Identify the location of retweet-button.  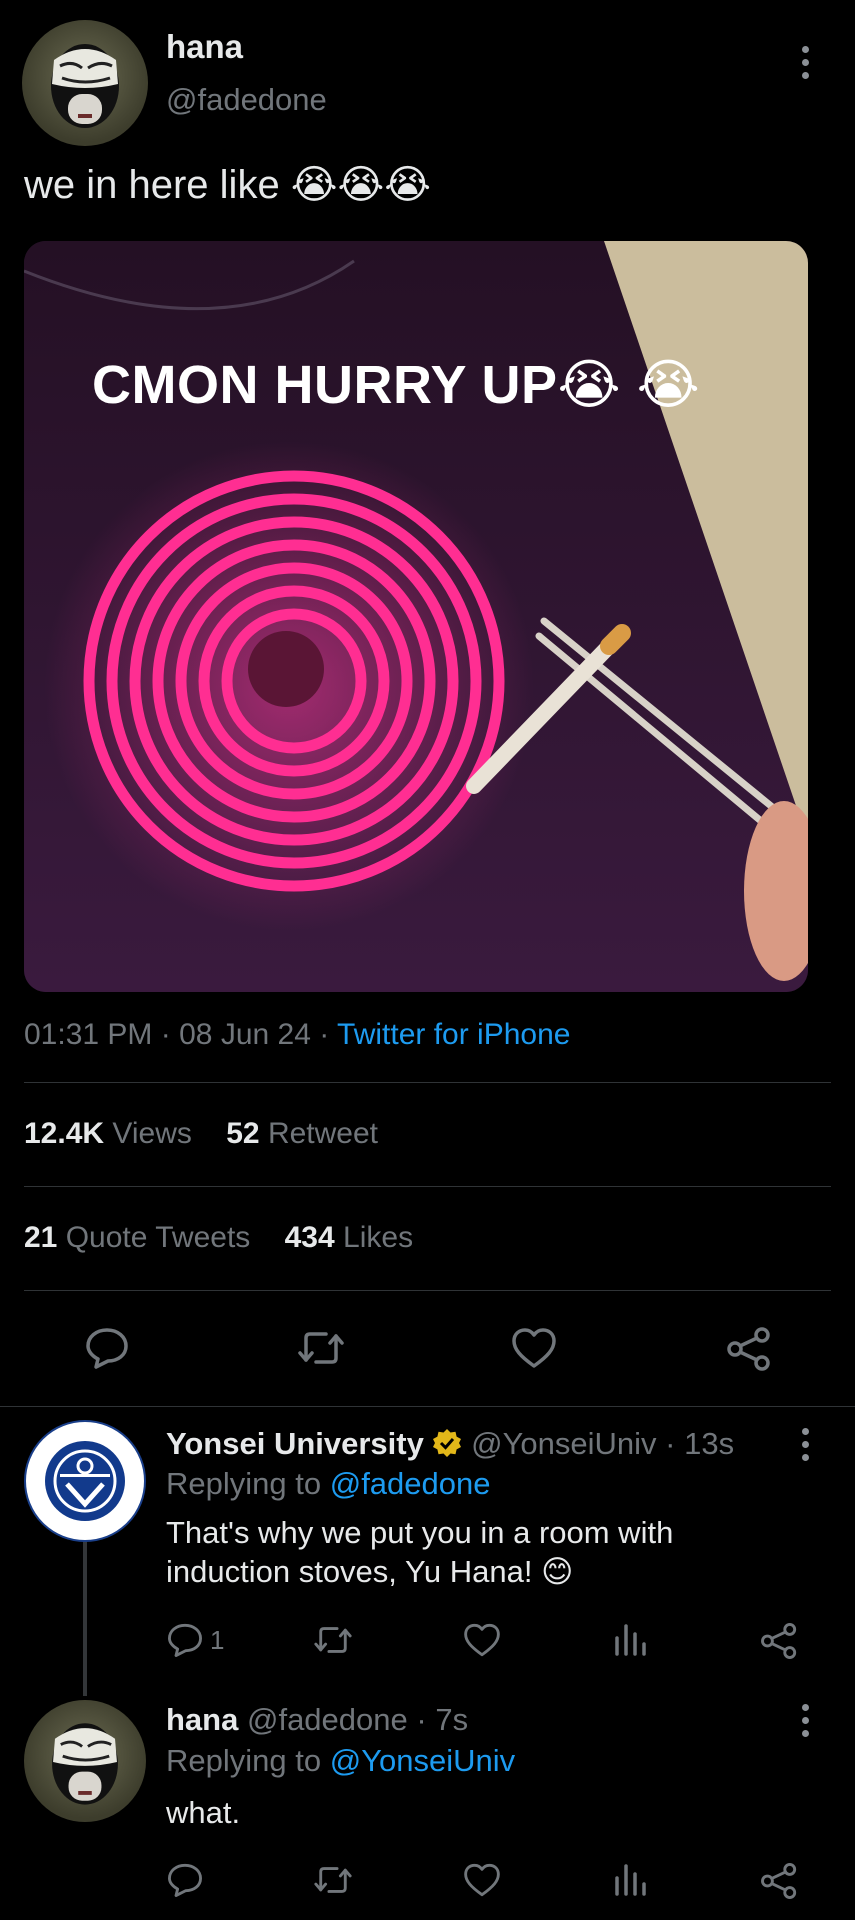
(321, 1348).